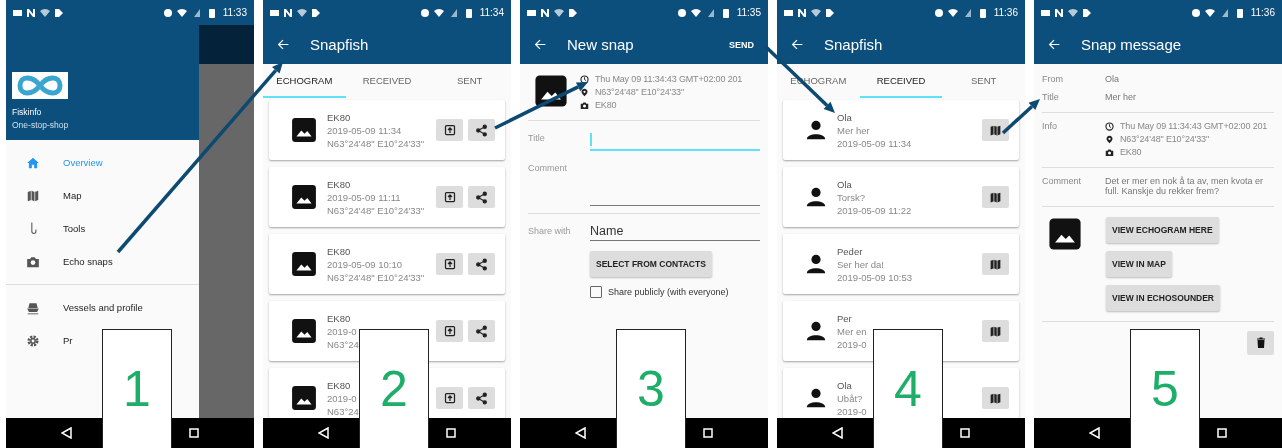 This screenshot has width=1282, height=448. What do you see at coordinates (748, 12) in the screenshot?
I see `status-time: 11:35` at bounding box center [748, 12].